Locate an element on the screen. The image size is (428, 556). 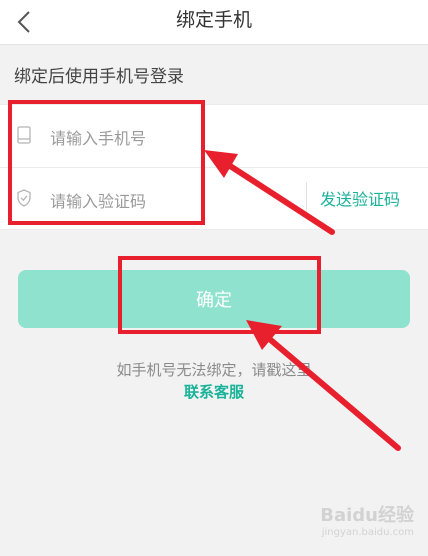
watermark-logo: Baidu经验 is located at coordinates (367, 515).